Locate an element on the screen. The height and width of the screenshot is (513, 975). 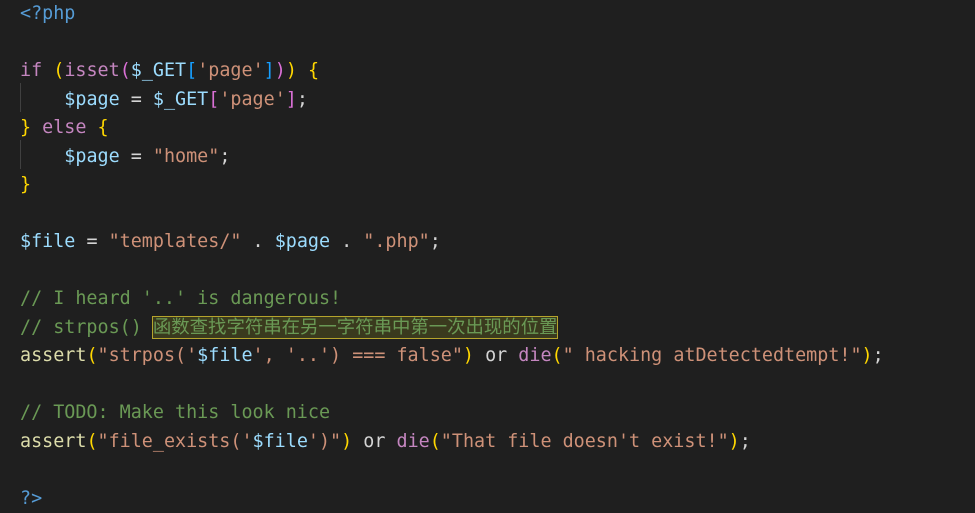
code-token: "templates/" is located at coordinates (175, 241).